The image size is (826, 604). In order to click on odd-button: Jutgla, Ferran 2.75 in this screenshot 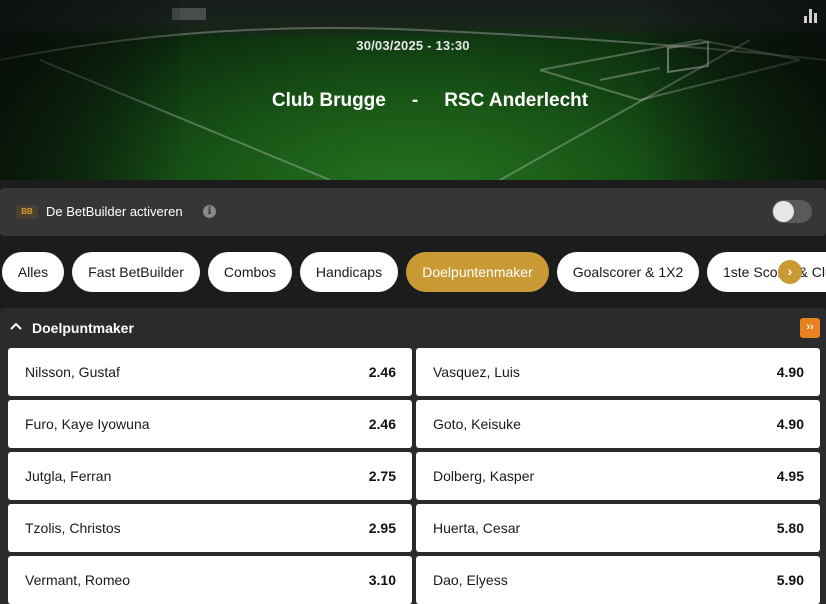, I will do `click(210, 476)`.